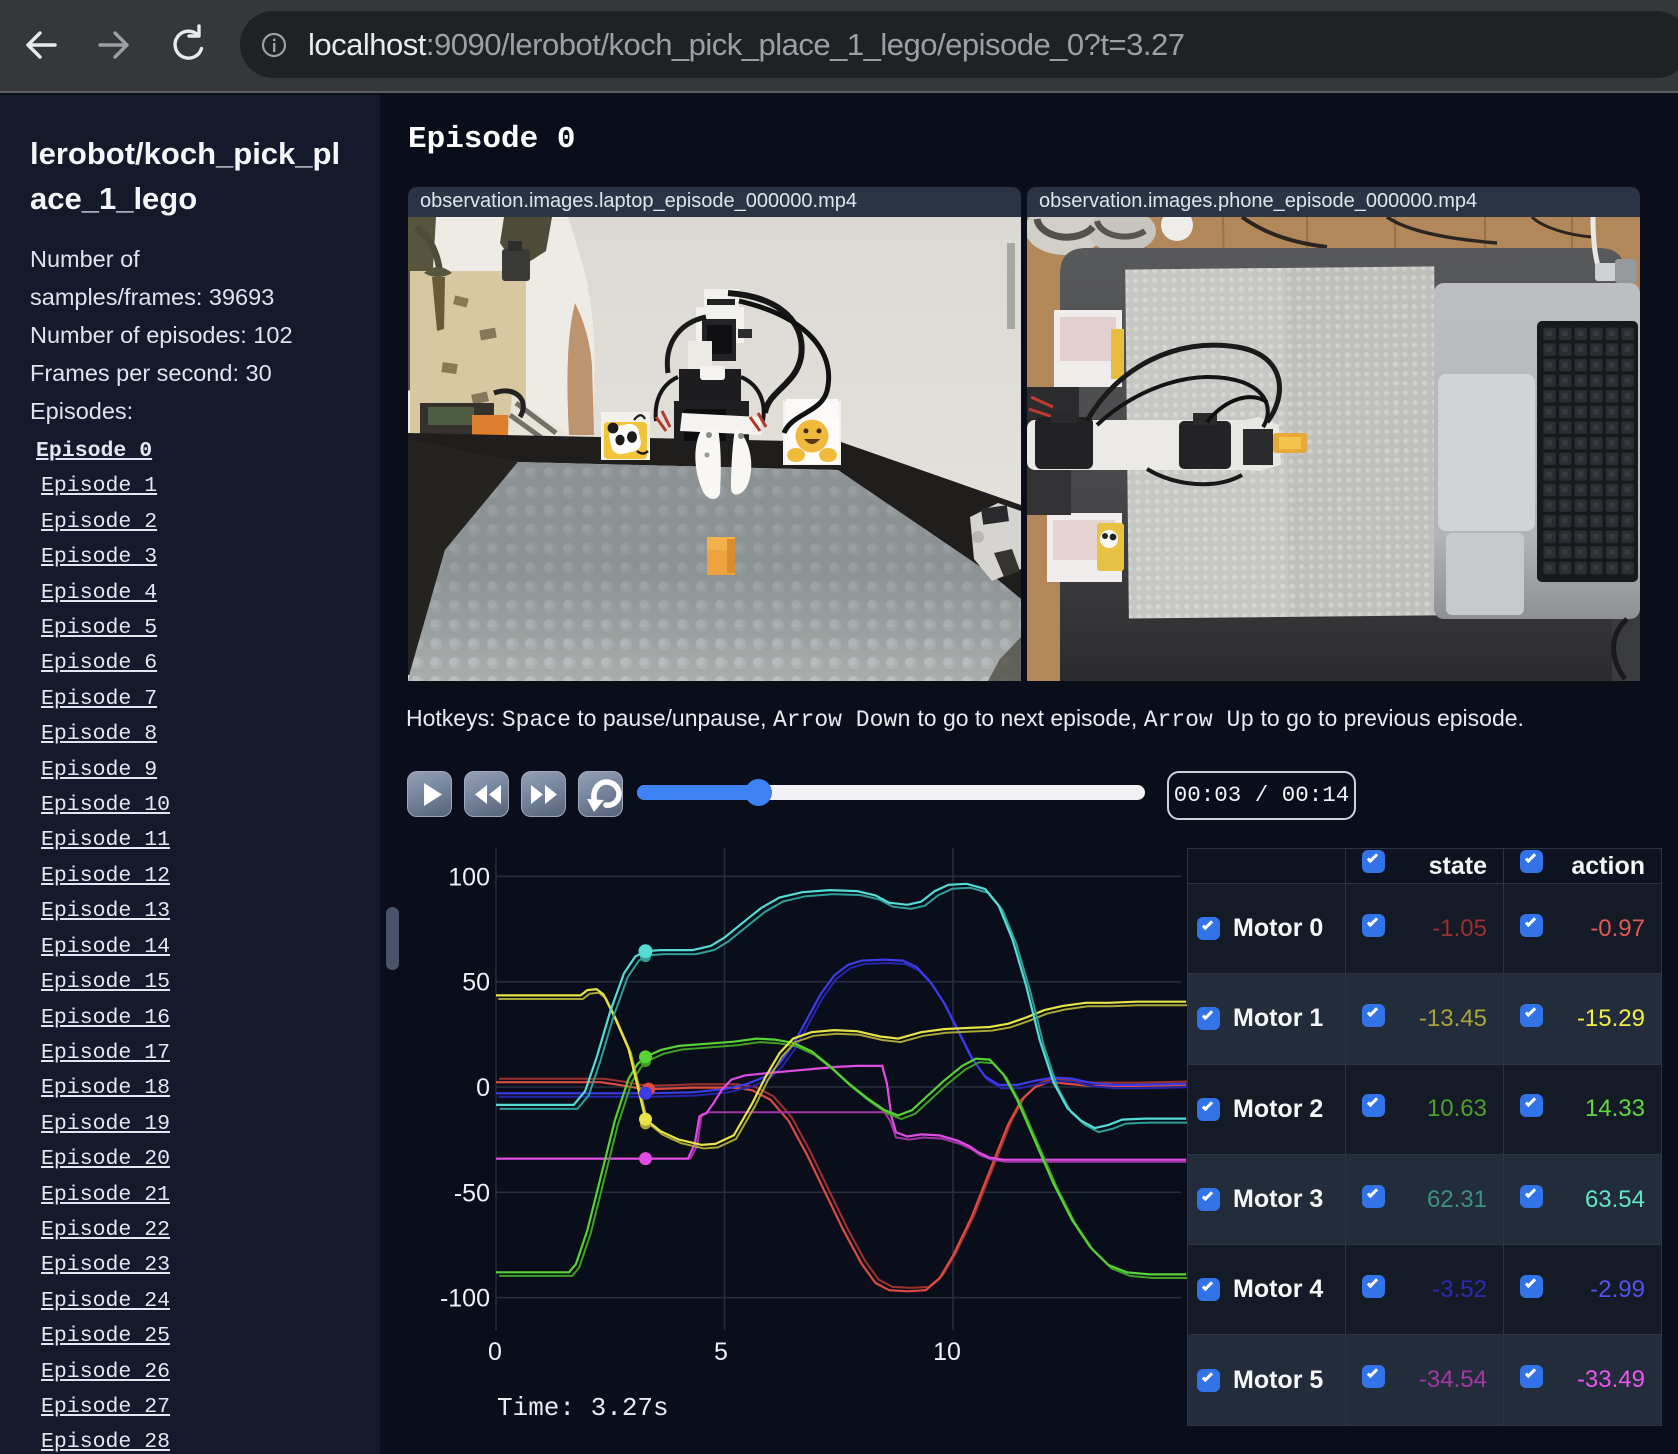 The height and width of the screenshot is (1454, 1678). I want to click on svg-text: 10, so click(947, 1352).